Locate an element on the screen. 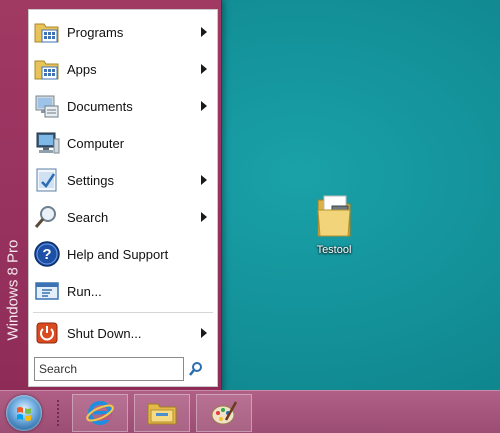 The height and width of the screenshot is (433, 500). computer-icon is located at coordinates (48, 143).